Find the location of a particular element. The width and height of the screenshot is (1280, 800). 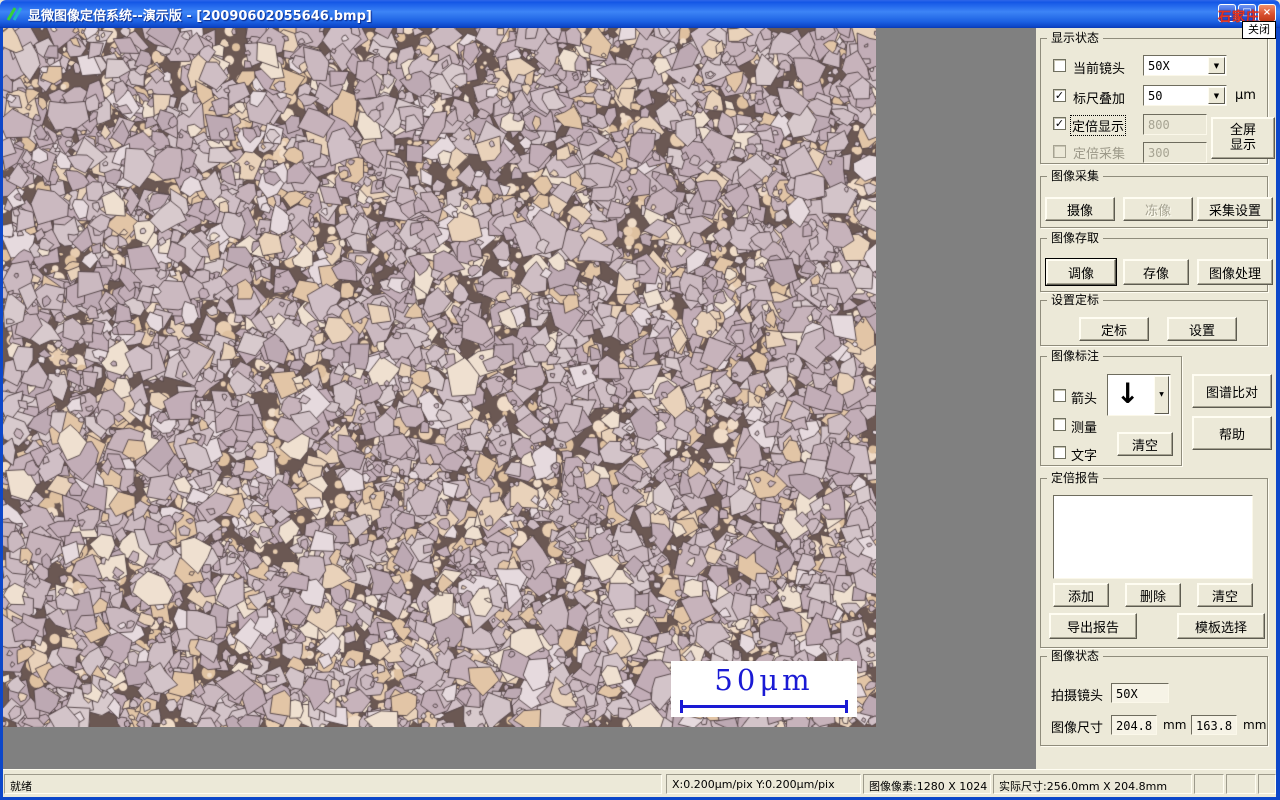

save-image-button: 存像 is located at coordinates (1156, 272).